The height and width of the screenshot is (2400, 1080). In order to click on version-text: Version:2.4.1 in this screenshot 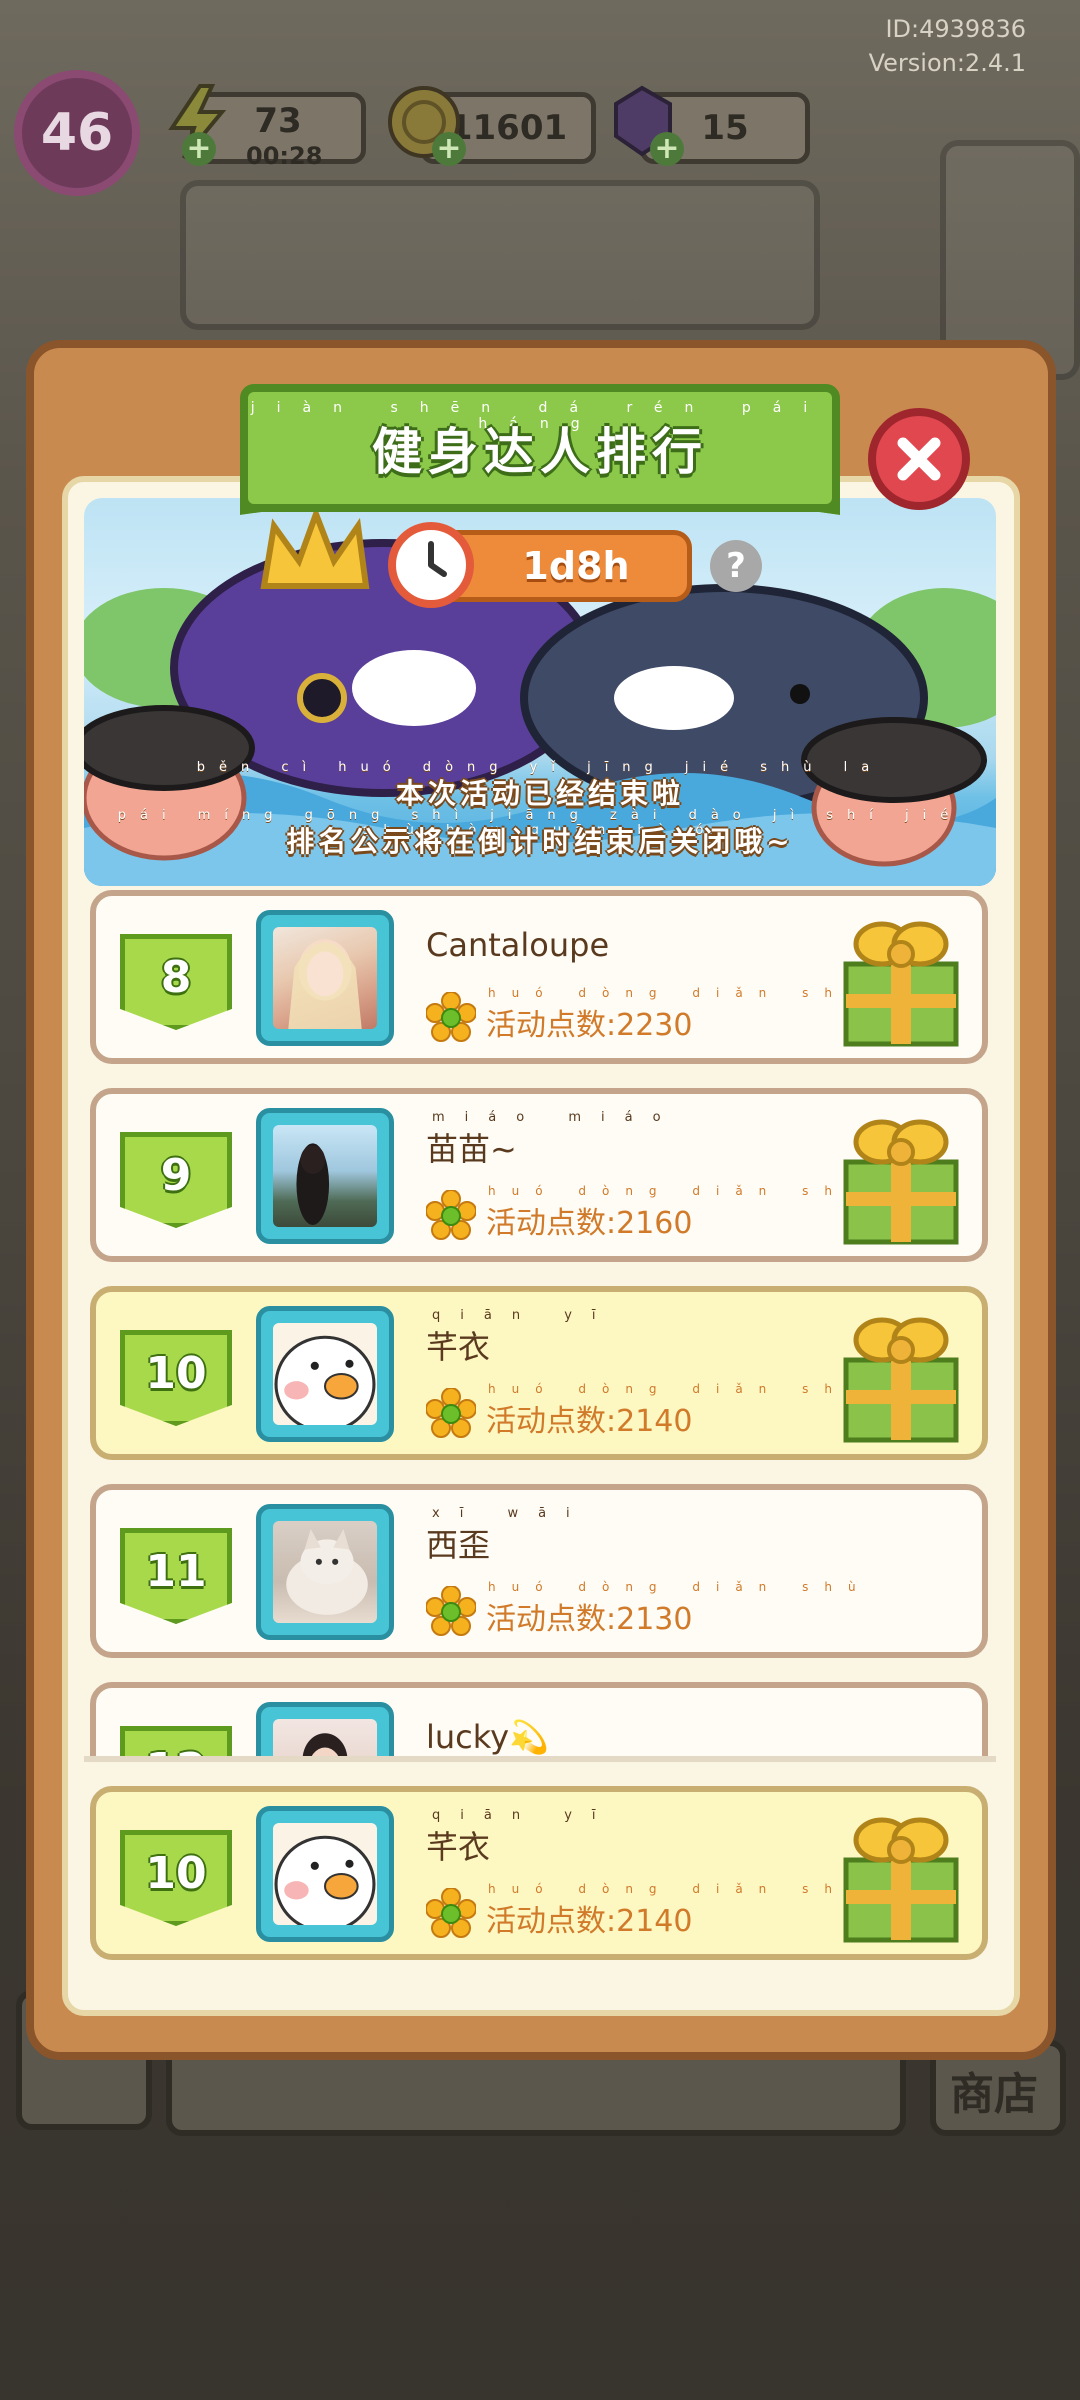, I will do `click(947, 63)`.